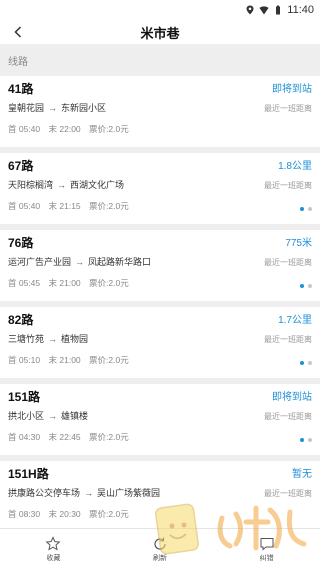  I want to click on star-icon, so click(53, 542).